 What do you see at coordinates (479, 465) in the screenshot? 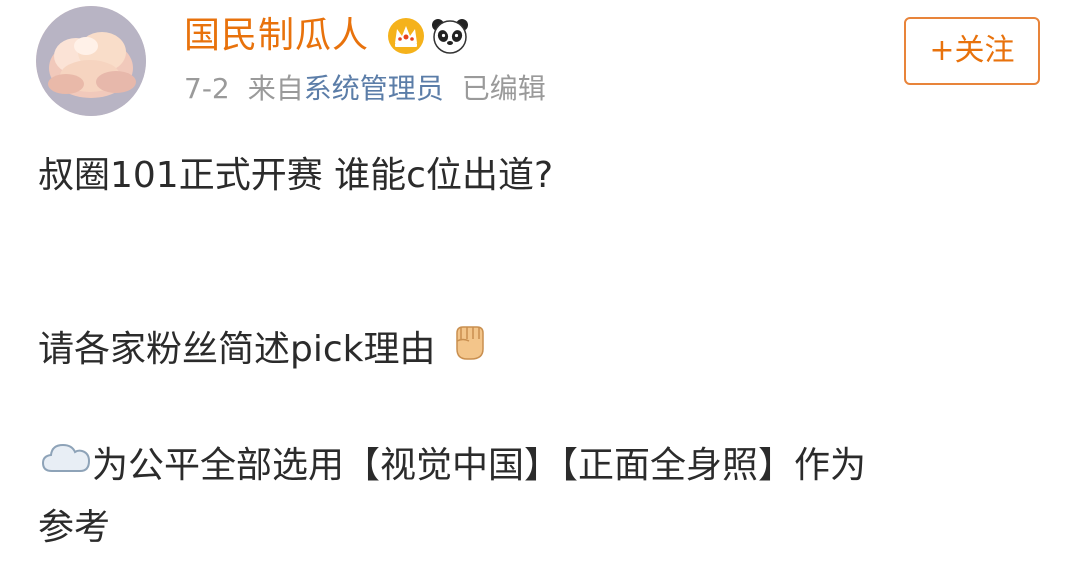
I see `post-text-line-3-text: 为公平全部选用【视觉中国】【正面全身照】作为` at bounding box center [479, 465].